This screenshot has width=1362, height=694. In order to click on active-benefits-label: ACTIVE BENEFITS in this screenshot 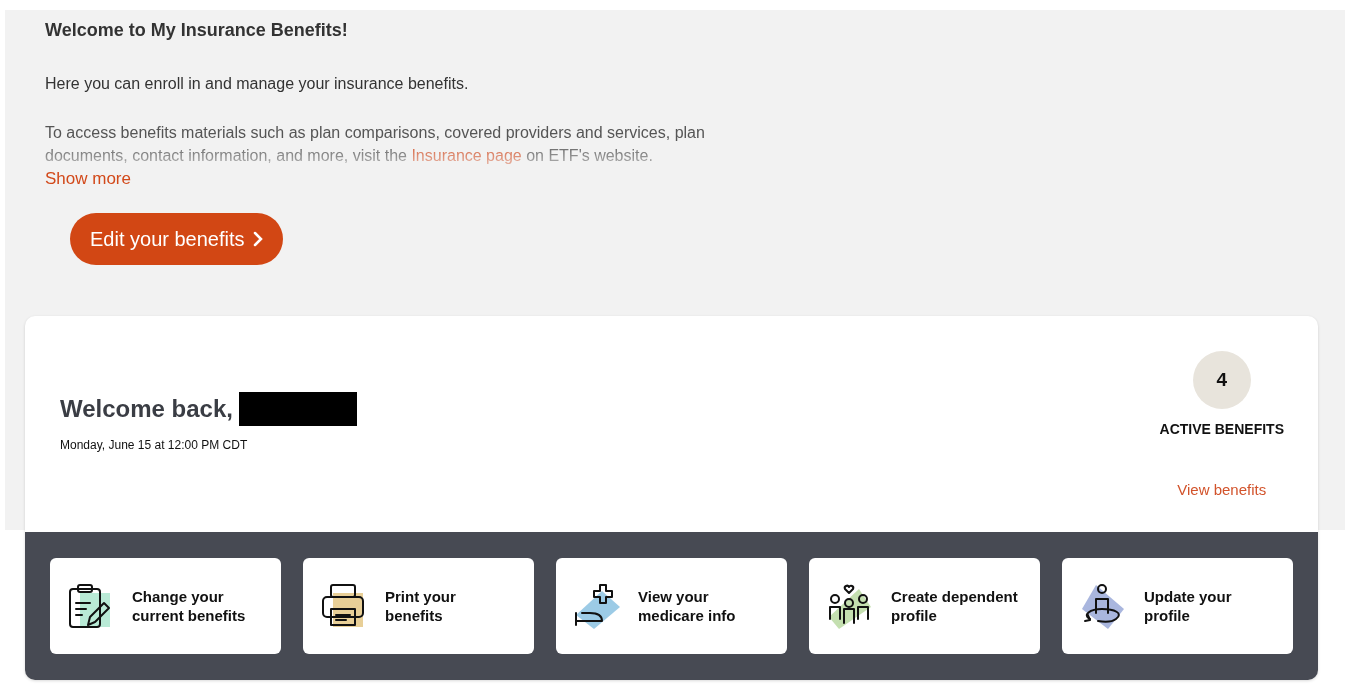, I will do `click(1221, 429)`.